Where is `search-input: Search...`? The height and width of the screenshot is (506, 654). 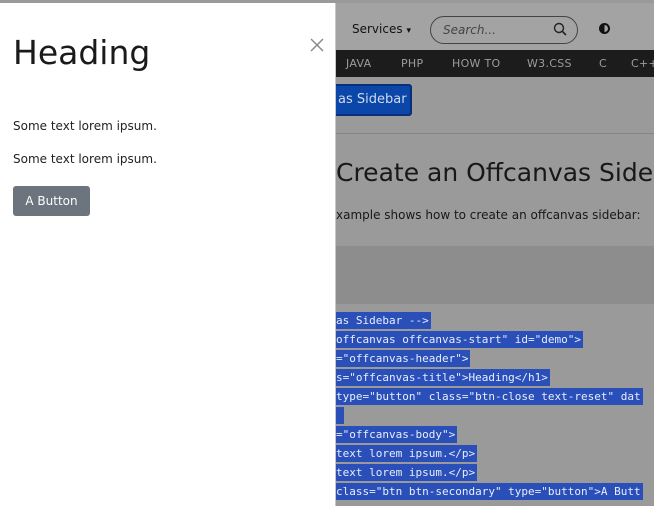
search-input: Search... is located at coordinates (504, 30).